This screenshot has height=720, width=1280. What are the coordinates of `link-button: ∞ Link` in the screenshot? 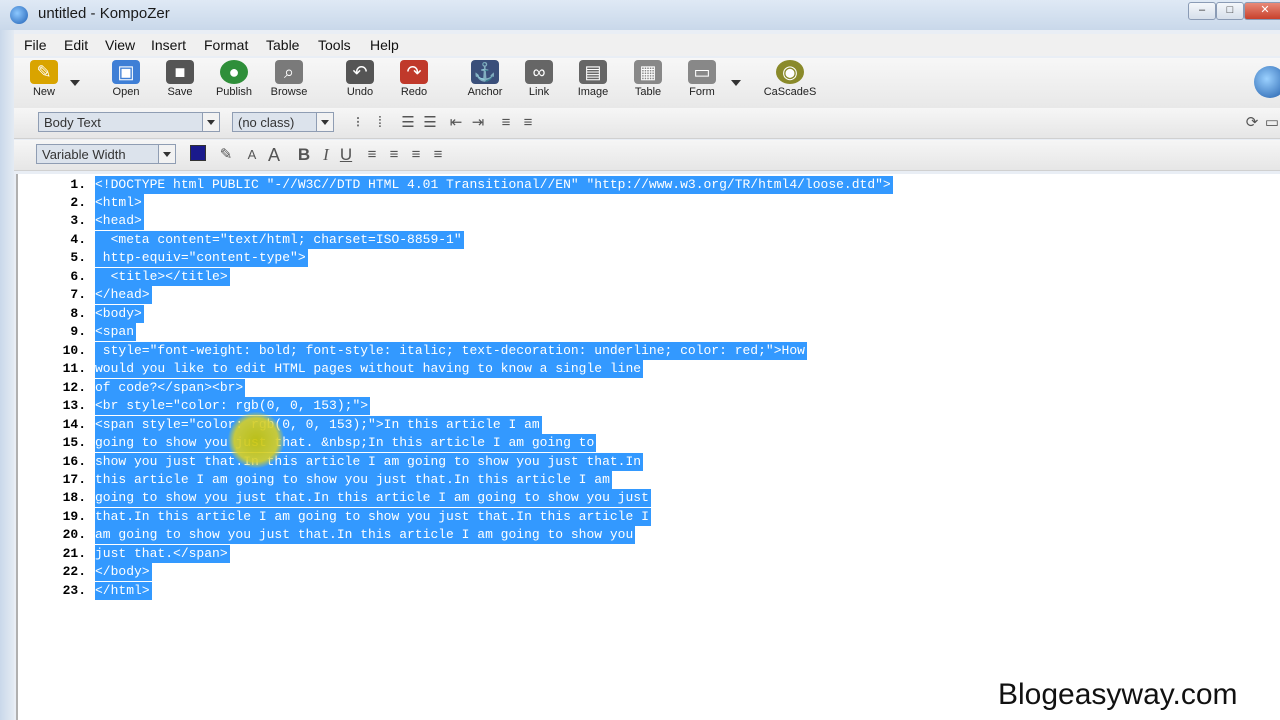 It's located at (539, 83).